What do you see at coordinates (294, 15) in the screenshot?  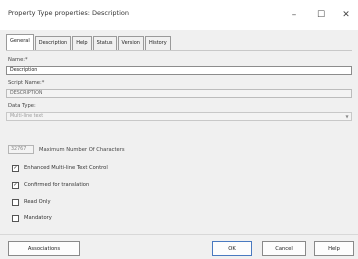 I see `minimize-icon: –` at bounding box center [294, 15].